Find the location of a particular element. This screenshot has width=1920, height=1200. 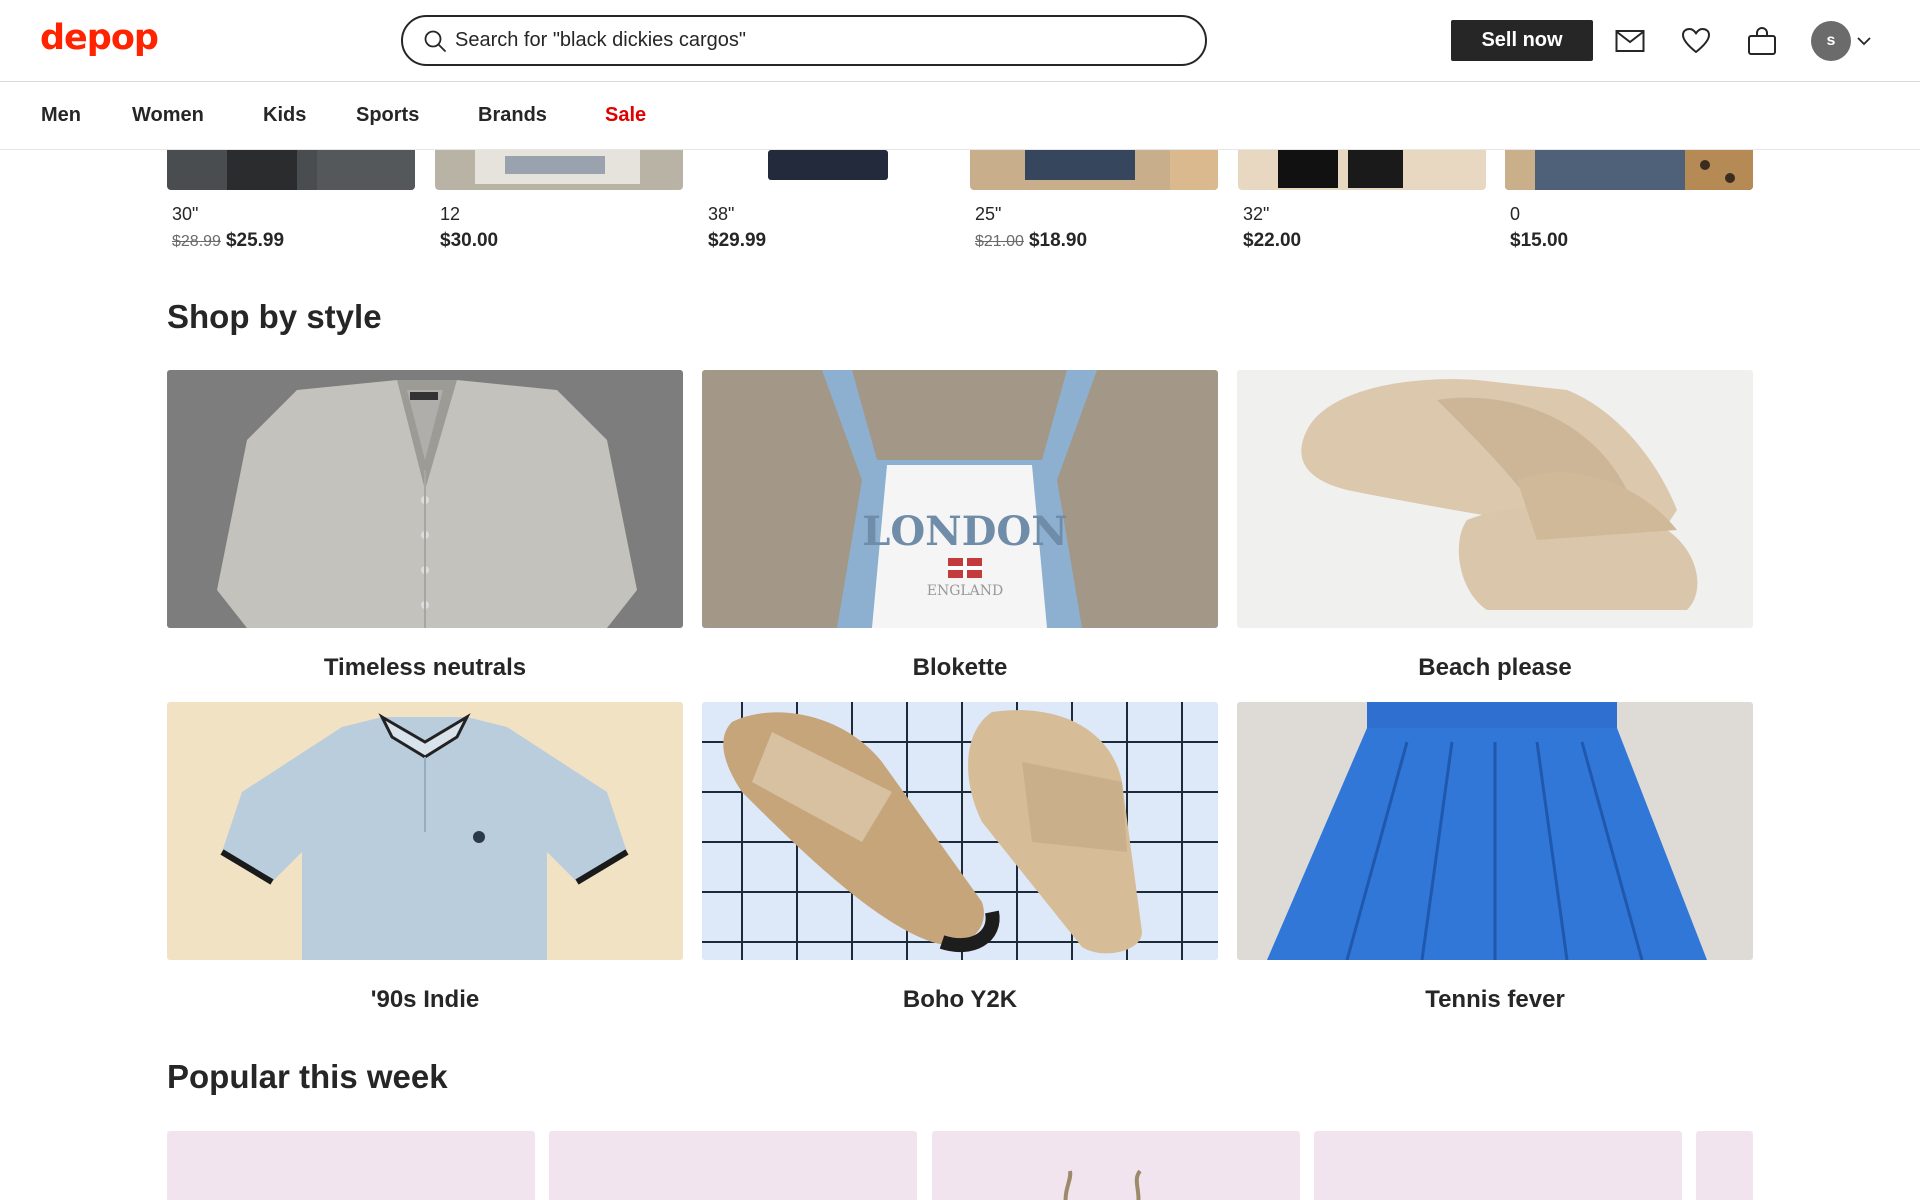

style-tile-tennis-fever: Tennis fever is located at coordinates (1495, 857).